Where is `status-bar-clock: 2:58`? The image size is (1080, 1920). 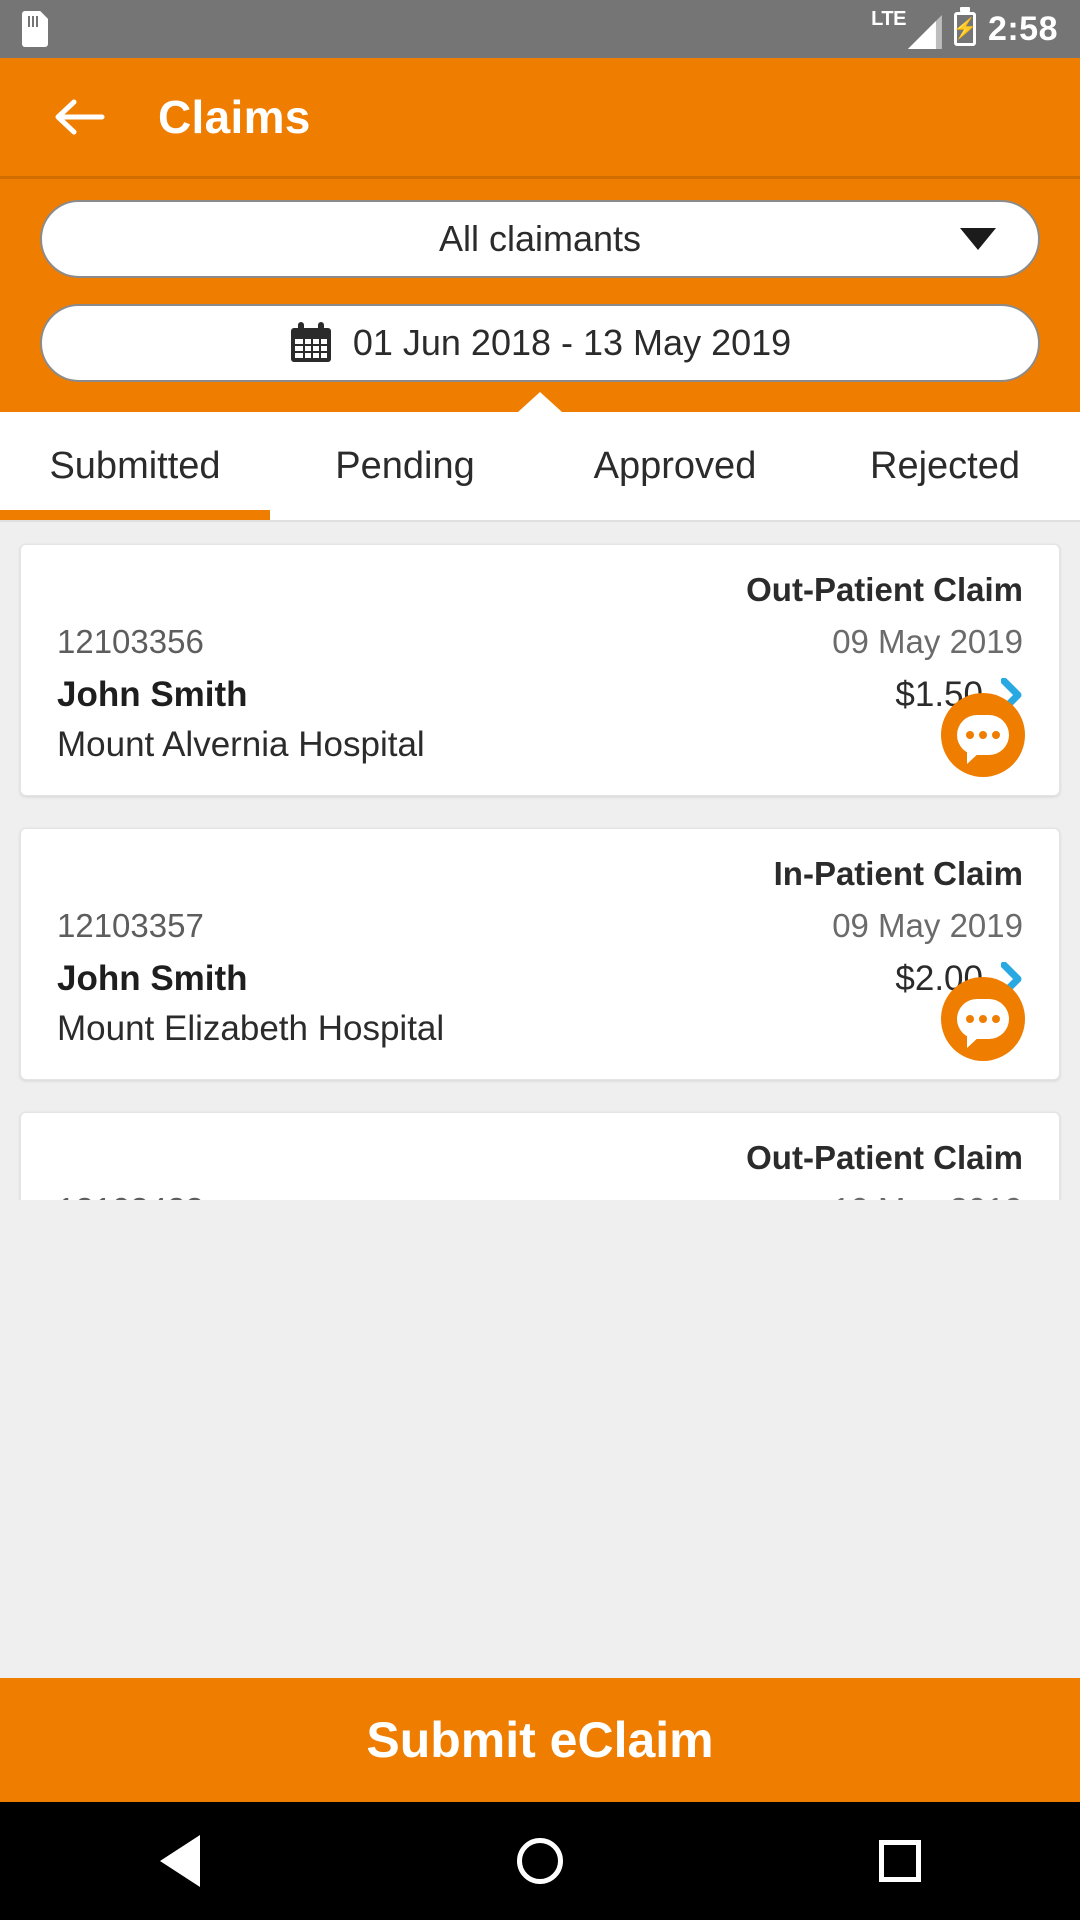
status-bar-clock: 2:58 is located at coordinates (1022, 28).